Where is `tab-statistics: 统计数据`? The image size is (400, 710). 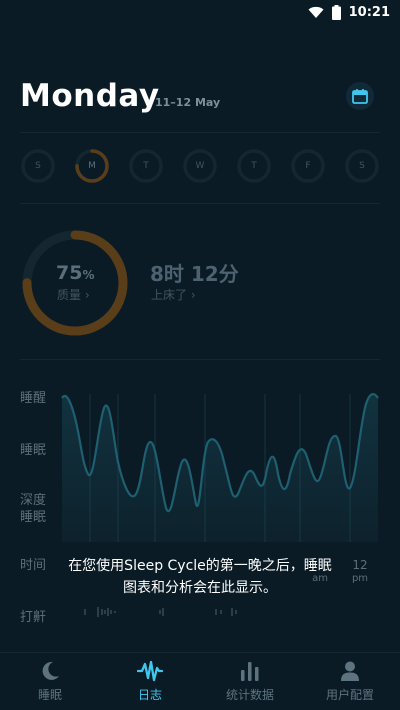
tab-statistics: 统计数据 is located at coordinates (250, 681).